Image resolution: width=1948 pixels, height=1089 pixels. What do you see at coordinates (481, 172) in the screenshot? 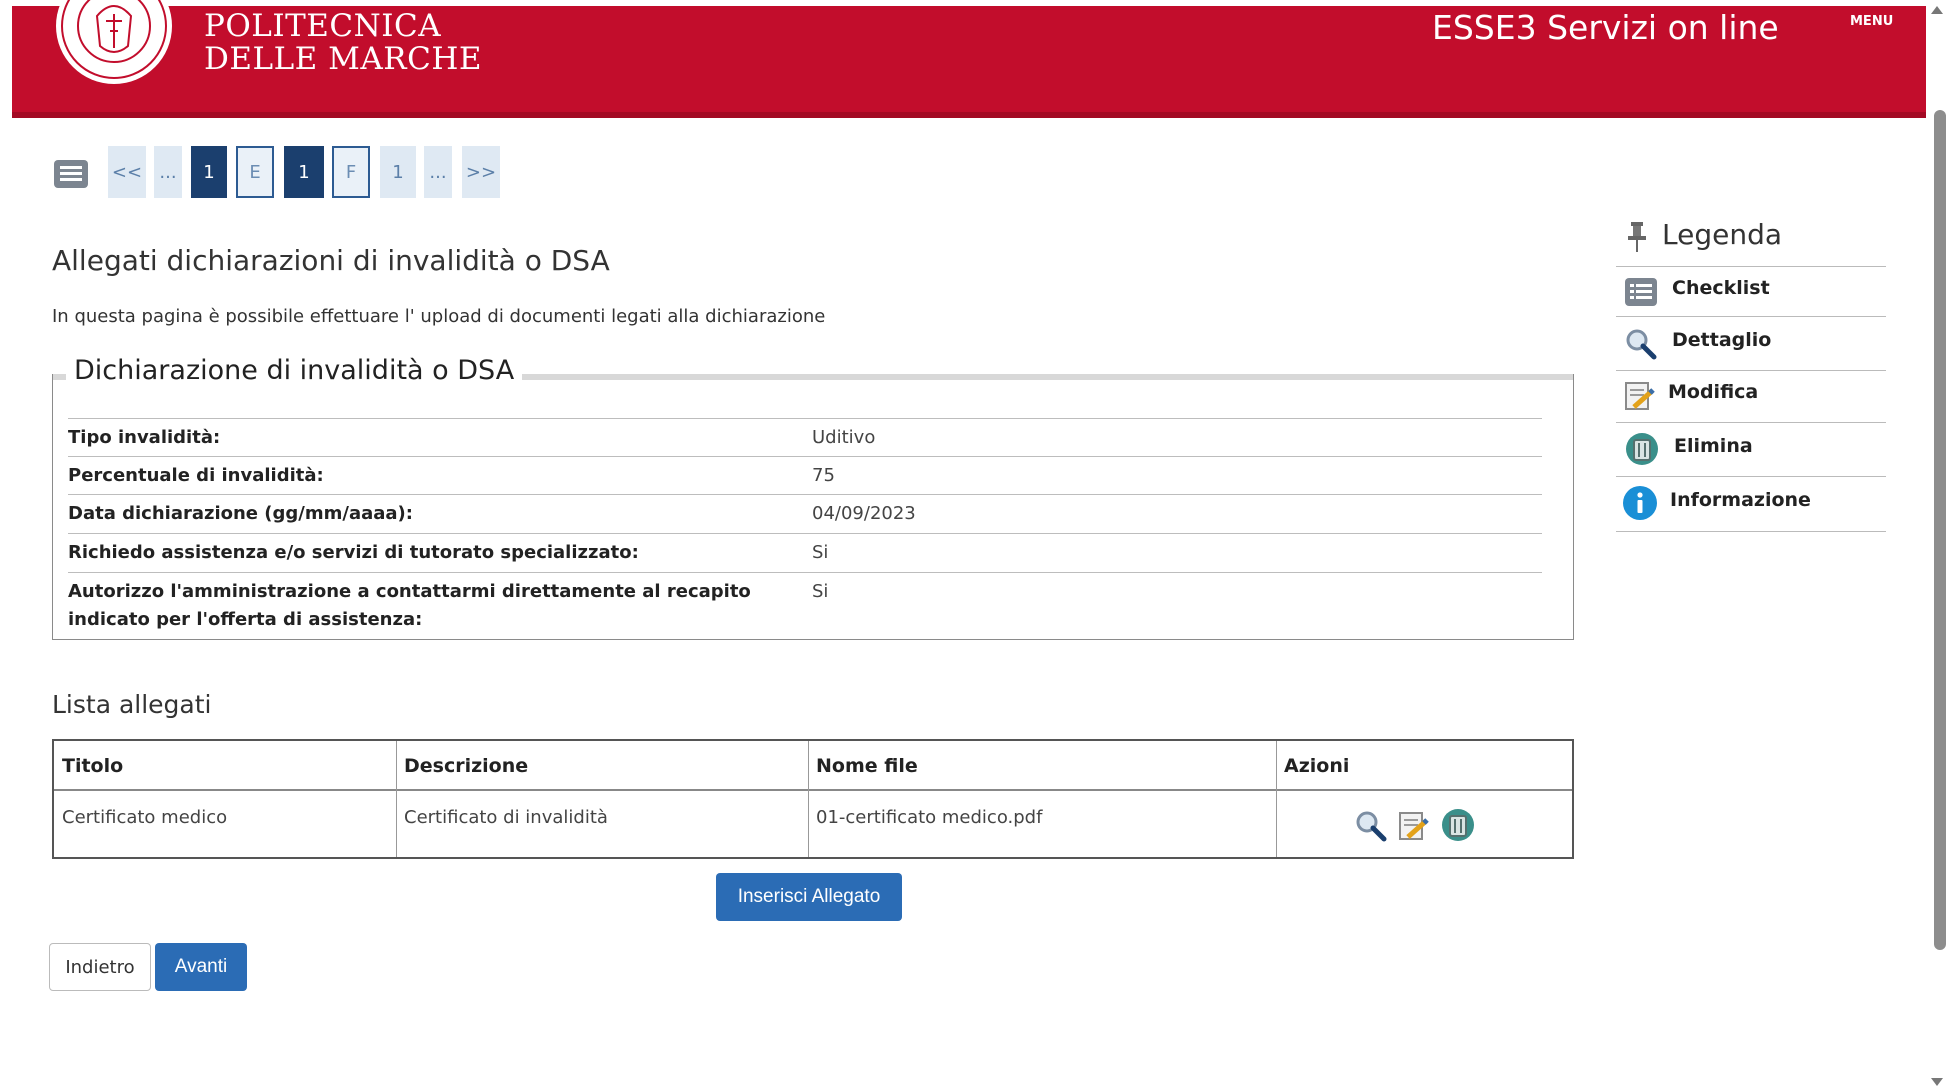
I see `pager-last-button: >>` at bounding box center [481, 172].